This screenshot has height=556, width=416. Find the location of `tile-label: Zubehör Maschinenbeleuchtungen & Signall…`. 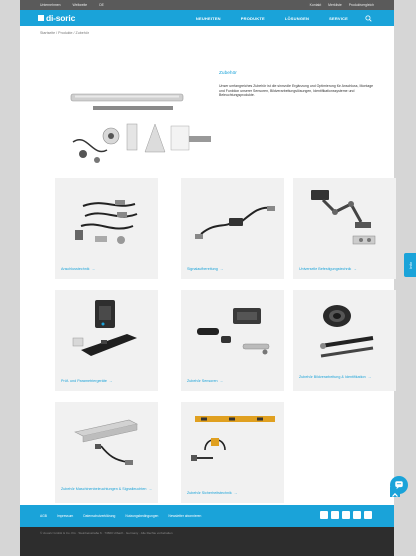

tile-label: Zubehör Maschinenbeleuchtungen & Signall… is located at coordinates (107, 489).